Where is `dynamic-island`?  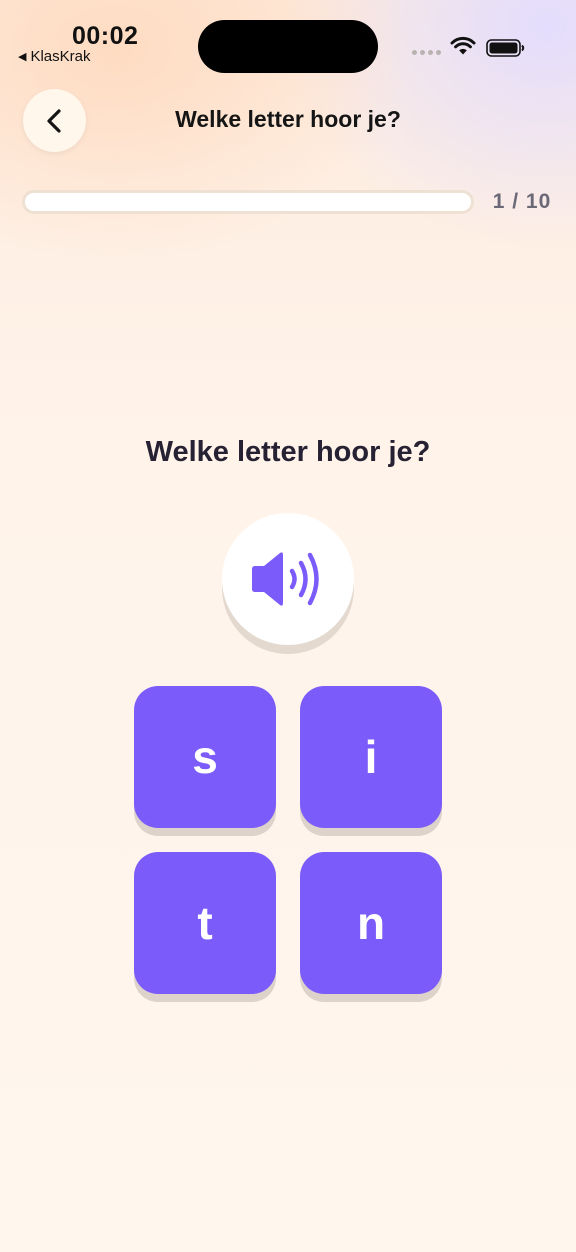
dynamic-island is located at coordinates (288, 46).